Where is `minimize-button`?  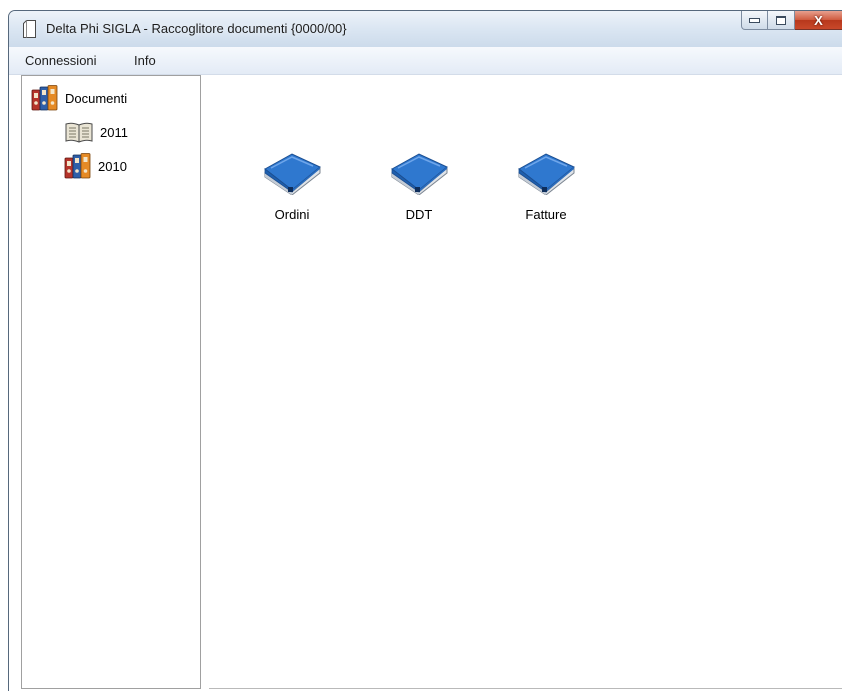
minimize-button is located at coordinates (754, 20).